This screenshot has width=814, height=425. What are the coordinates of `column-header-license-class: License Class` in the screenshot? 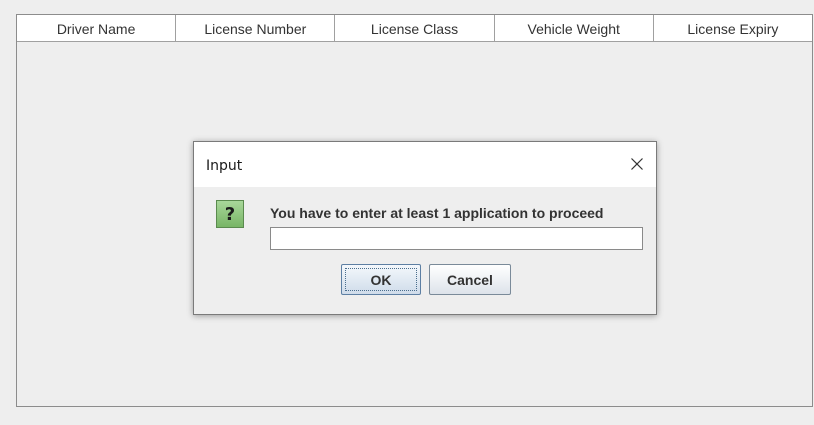 It's located at (415, 28).